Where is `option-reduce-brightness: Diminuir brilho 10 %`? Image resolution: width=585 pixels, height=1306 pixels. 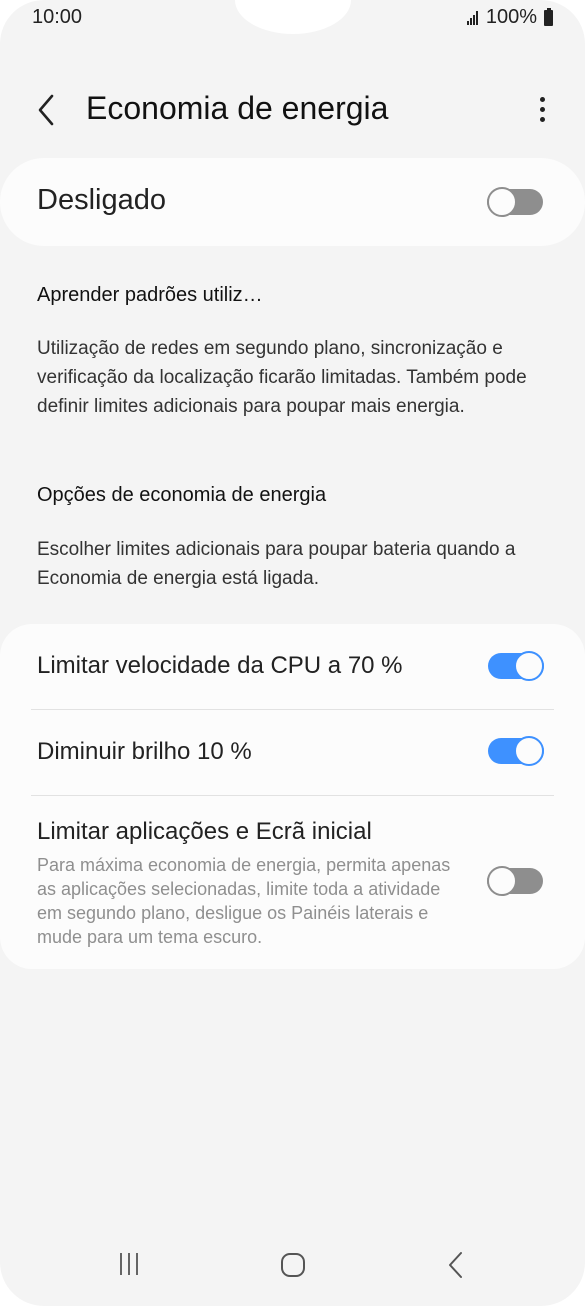
option-reduce-brightness: Diminuir brilho 10 % is located at coordinates (292, 752).